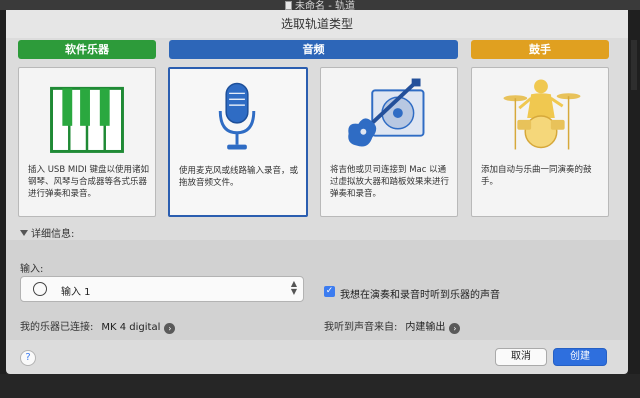  Describe the element at coordinates (53, 234) in the screenshot. I see `details-label: 详细信息:` at that location.